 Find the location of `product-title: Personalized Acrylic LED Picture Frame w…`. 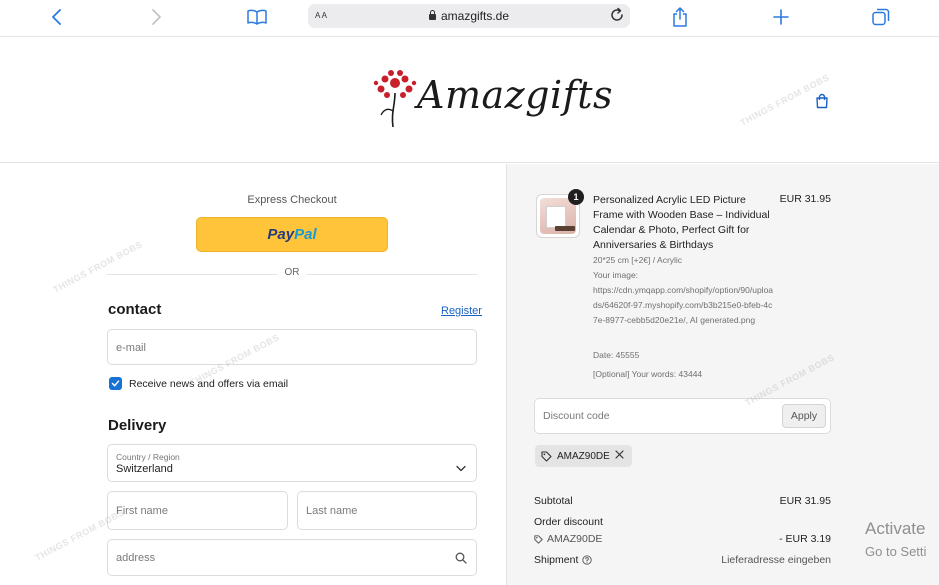

product-title: Personalized Acrylic LED Picture Frame w… is located at coordinates (681, 222).